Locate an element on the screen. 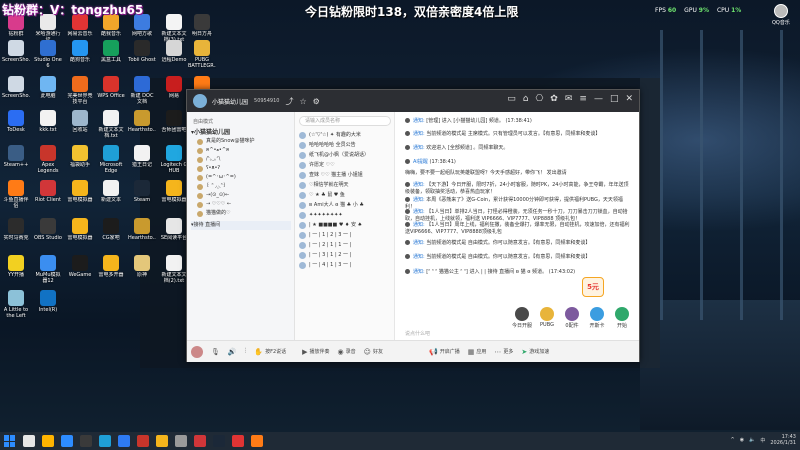  desktop-icon: 福袋助手 is located at coordinates (80, 159).